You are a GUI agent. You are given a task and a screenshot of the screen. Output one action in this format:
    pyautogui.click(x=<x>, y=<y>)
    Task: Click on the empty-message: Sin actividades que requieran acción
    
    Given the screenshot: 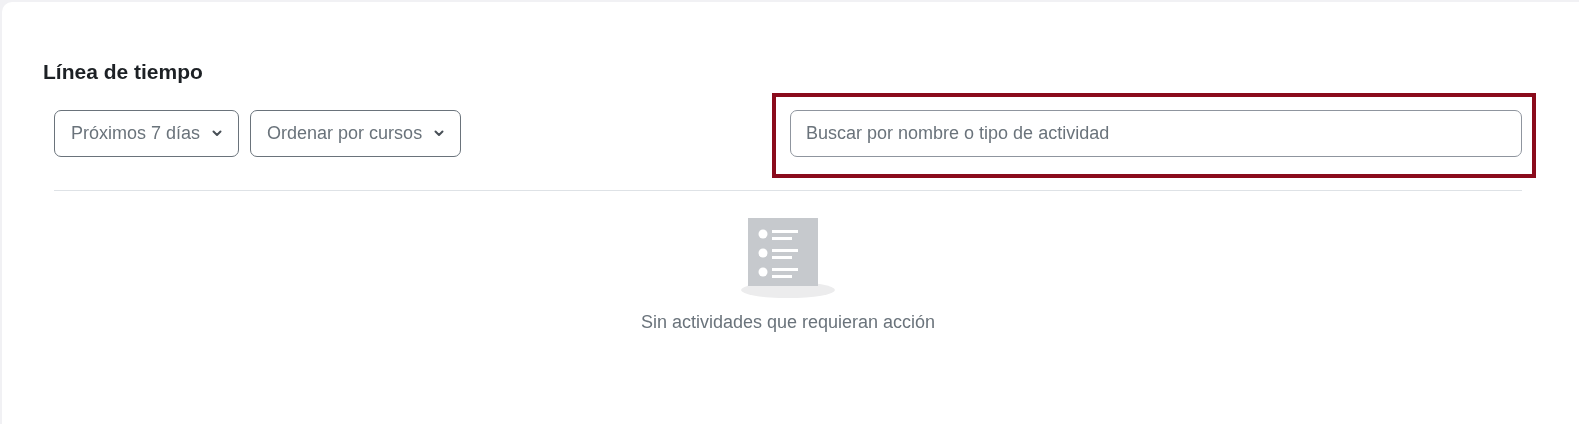 What is the action you would take?
    pyautogui.click(x=788, y=322)
    